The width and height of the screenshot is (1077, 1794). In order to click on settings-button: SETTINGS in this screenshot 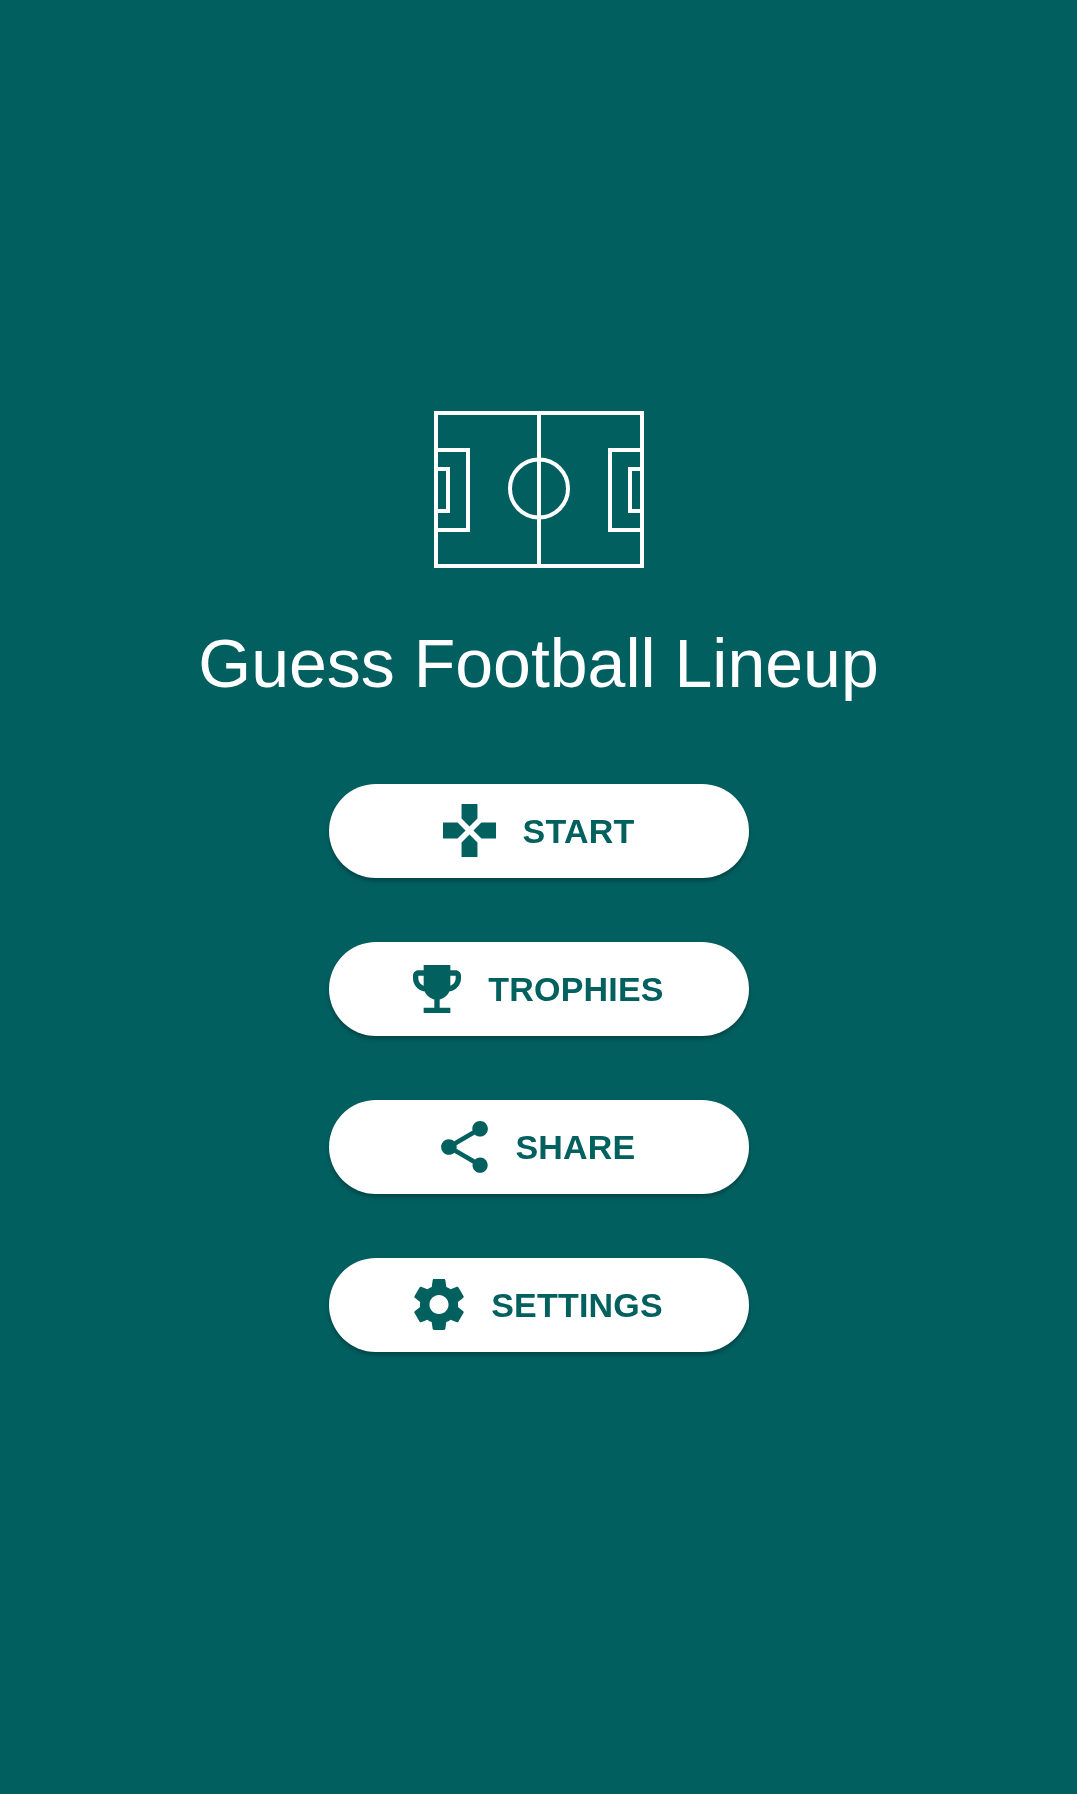, I will do `click(538, 1304)`.